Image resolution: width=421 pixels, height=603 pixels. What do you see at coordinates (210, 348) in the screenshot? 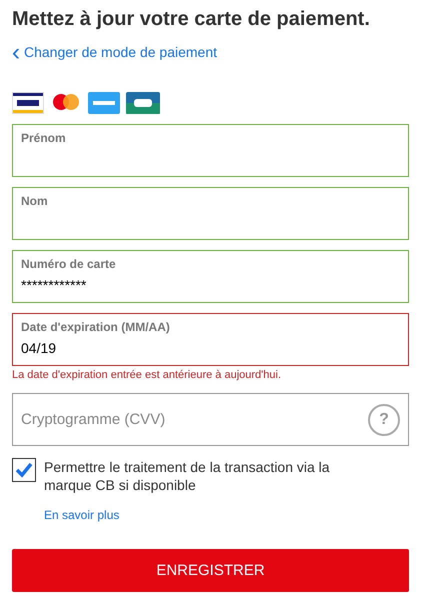
I see `input-field: 04/19` at bounding box center [210, 348].